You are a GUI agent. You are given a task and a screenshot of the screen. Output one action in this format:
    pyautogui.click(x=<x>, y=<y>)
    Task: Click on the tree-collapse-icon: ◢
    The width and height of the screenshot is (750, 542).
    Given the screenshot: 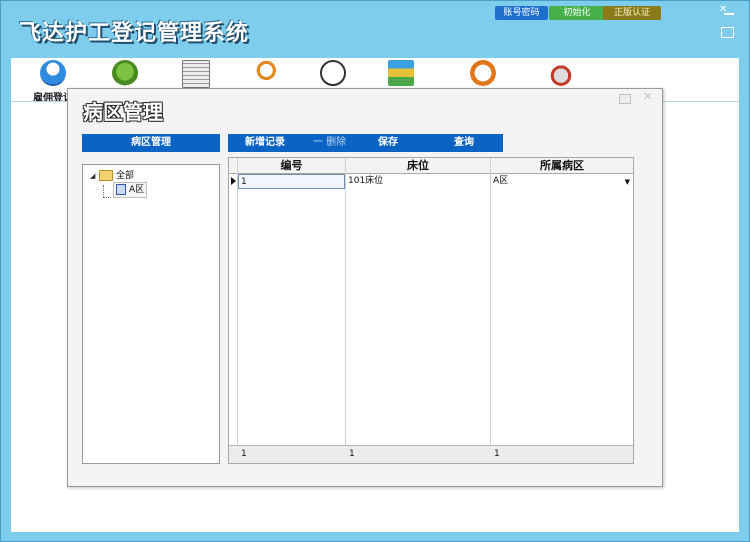 What is the action you would take?
    pyautogui.click(x=92, y=176)
    